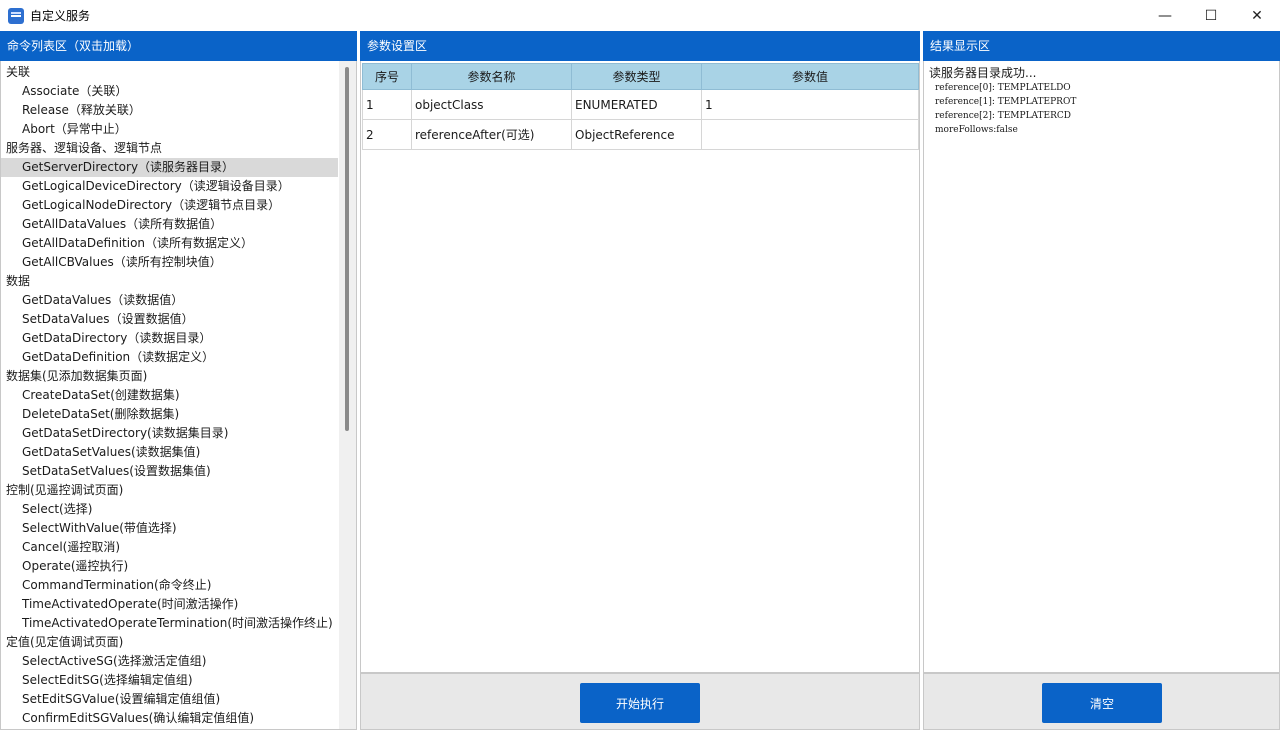 The height and width of the screenshot is (730, 1280). What do you see at coordinates (178, 243) in the screenshot?
I see `command-item: GetAllDataDefinition（读所有数据定义）` at bounding box center [178, 243].